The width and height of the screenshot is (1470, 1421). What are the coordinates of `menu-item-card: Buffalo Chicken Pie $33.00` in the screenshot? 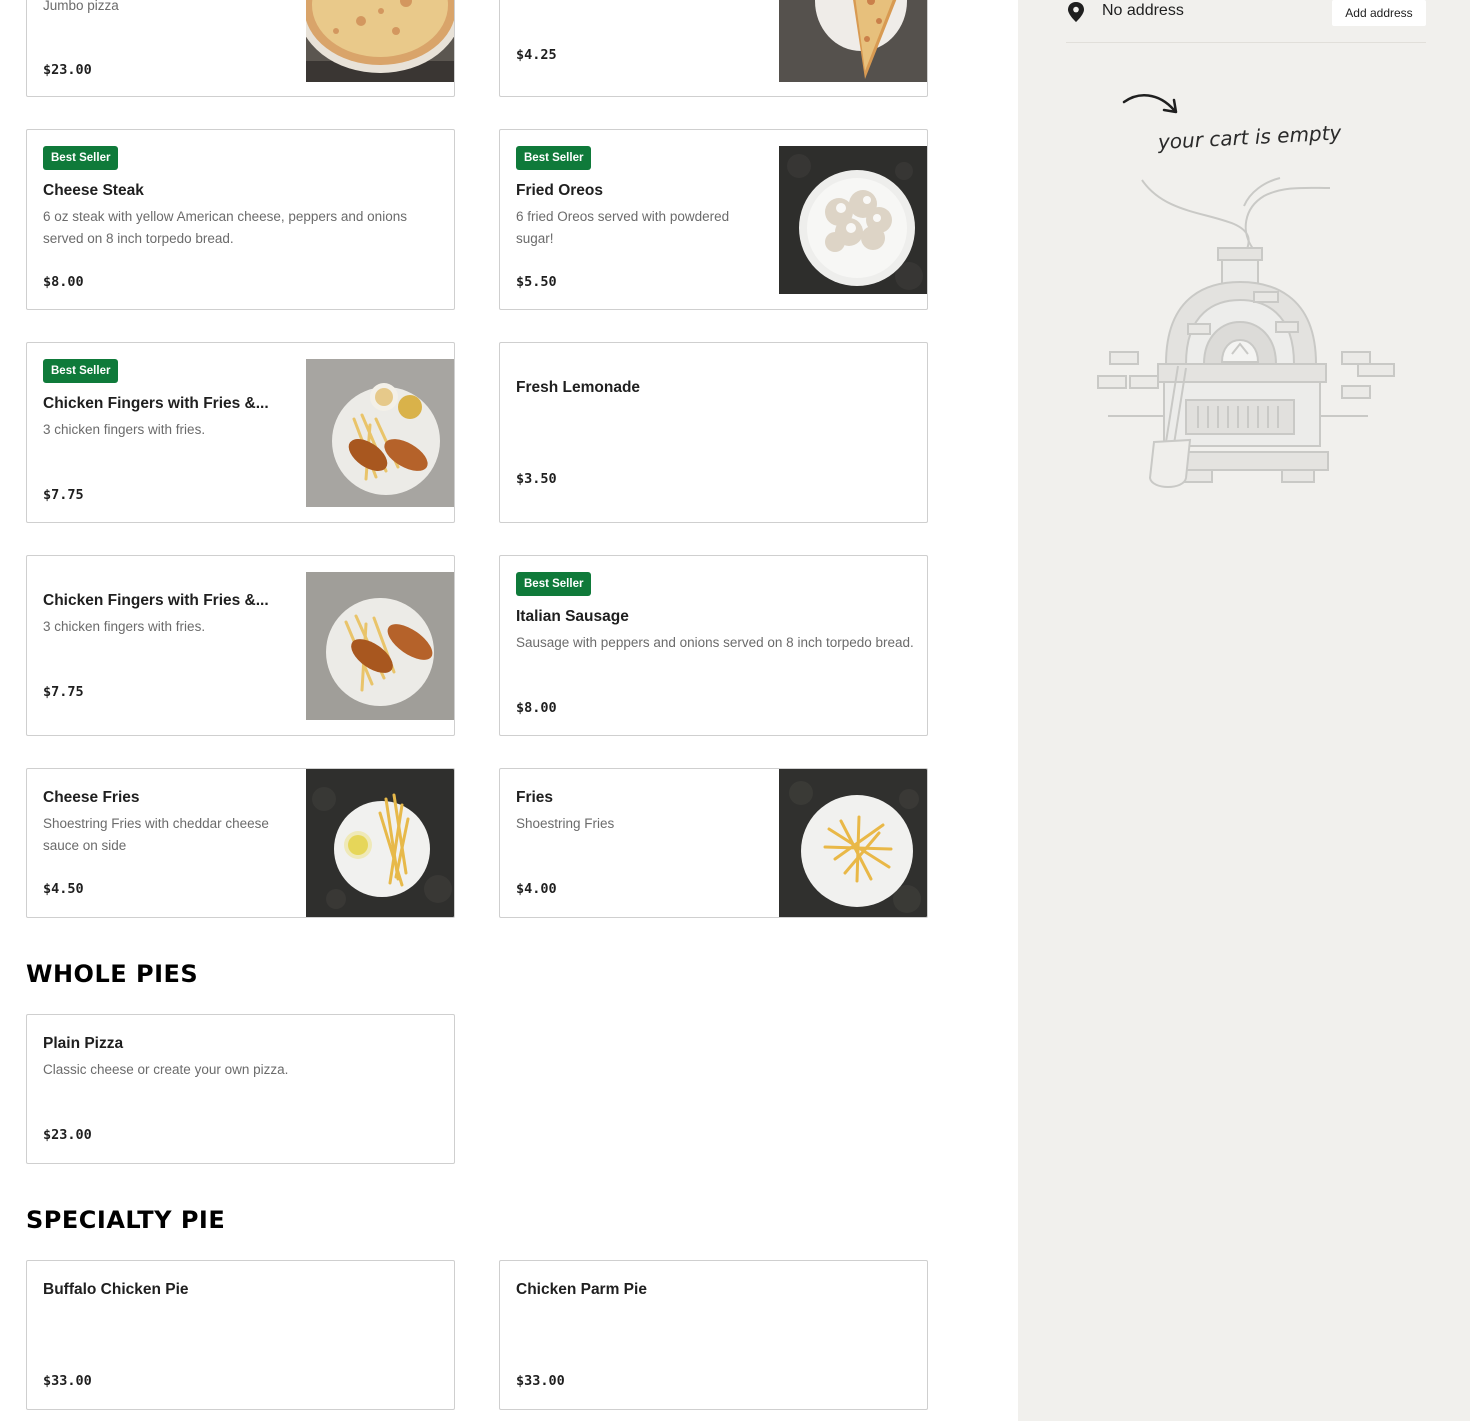 It's located at (240, 1335).